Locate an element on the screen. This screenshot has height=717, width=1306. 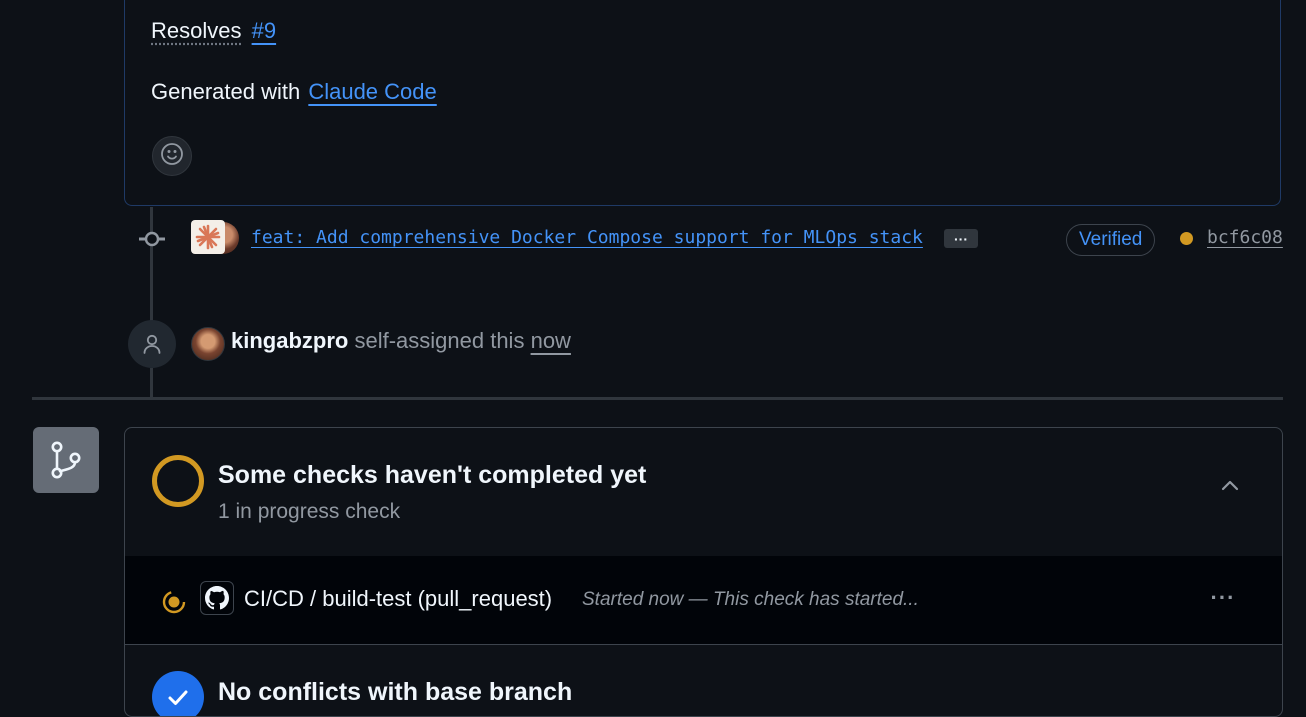
resolves-line: Resolves #9 is located at coordinates (213, 31).